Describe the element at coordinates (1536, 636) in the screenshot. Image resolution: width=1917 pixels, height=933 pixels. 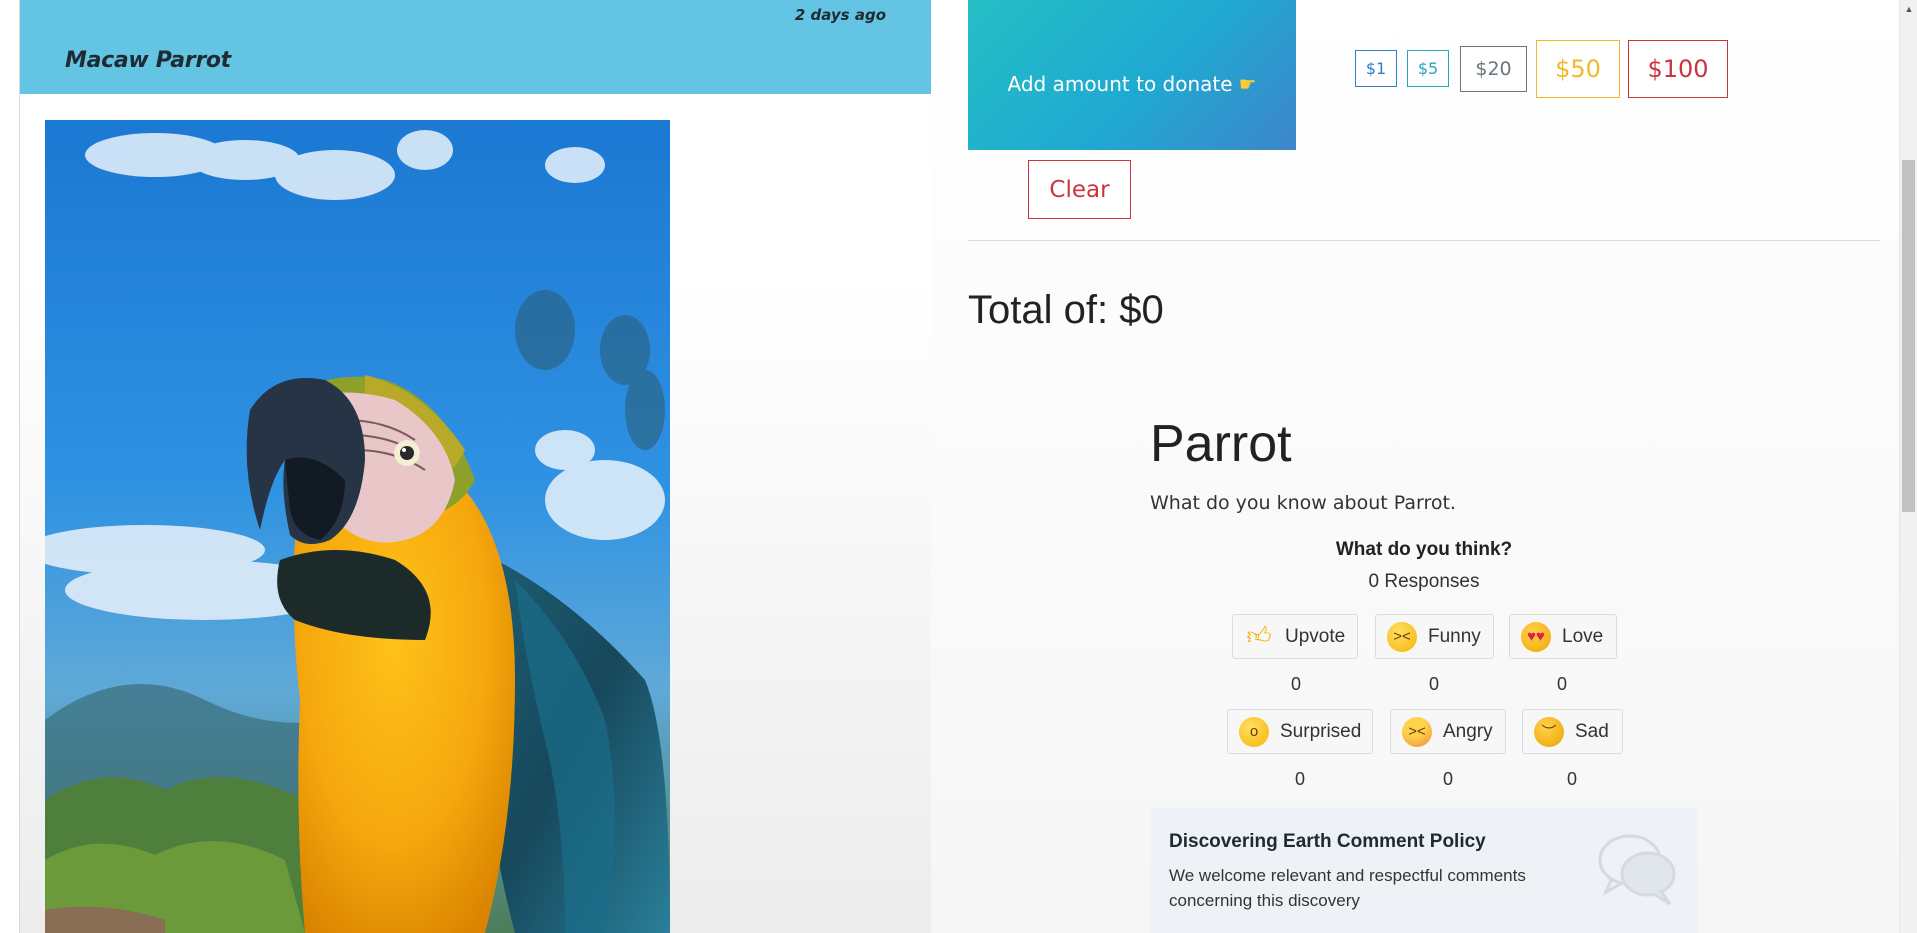
I see `heart-eyes-icon: ♥♥` at that location.